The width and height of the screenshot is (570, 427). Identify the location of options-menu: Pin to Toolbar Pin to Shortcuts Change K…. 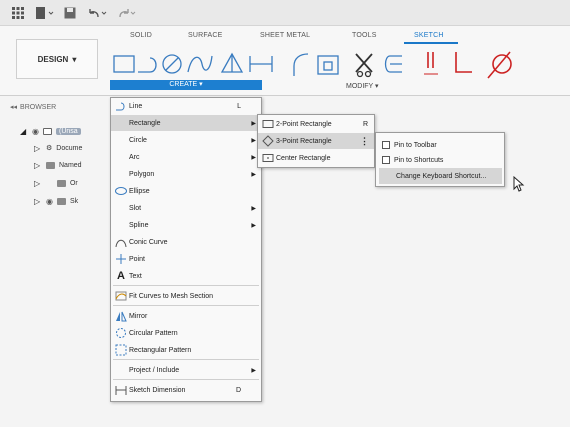
(440, 159).